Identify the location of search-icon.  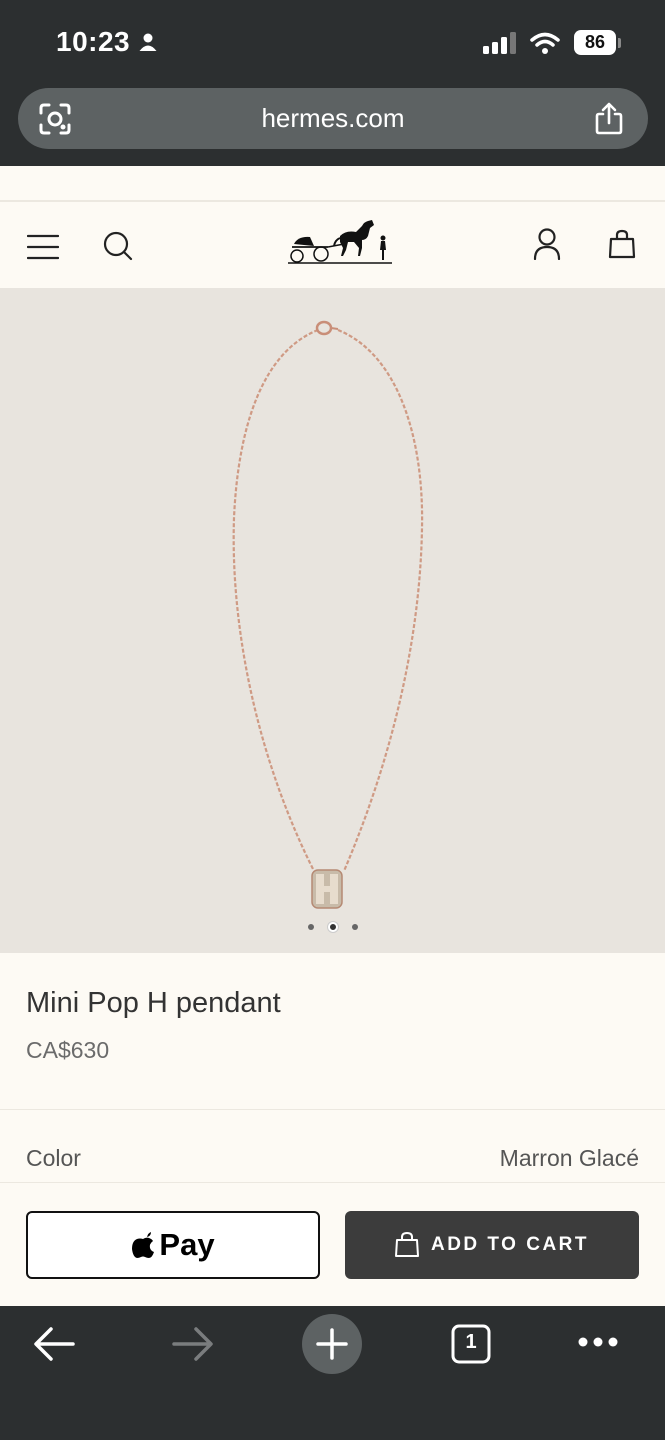
(118, 246).